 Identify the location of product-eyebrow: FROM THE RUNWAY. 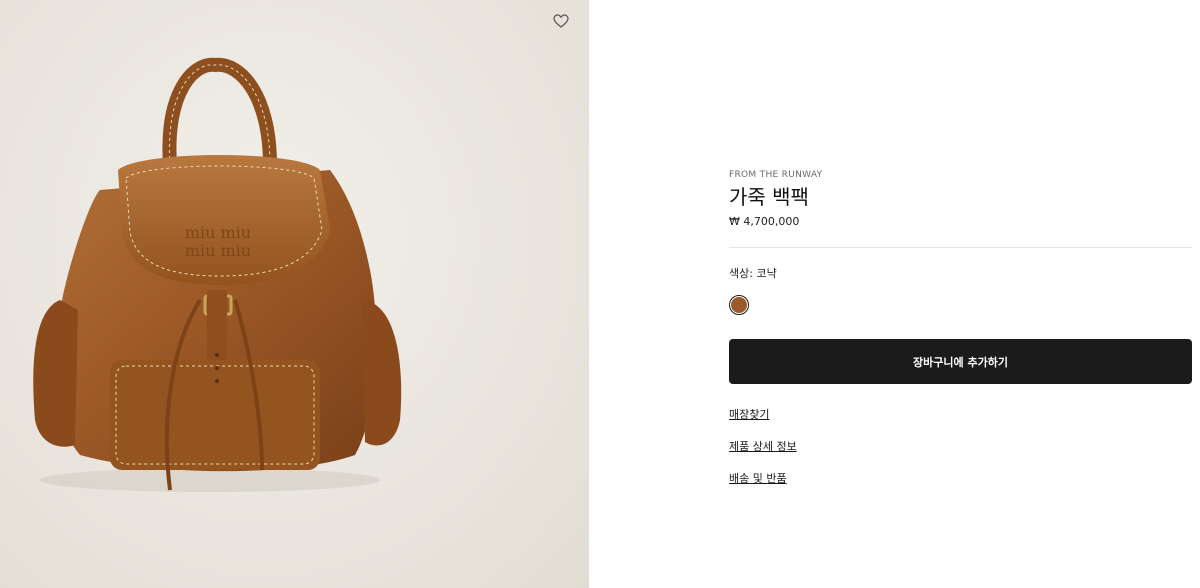
(776, 175).